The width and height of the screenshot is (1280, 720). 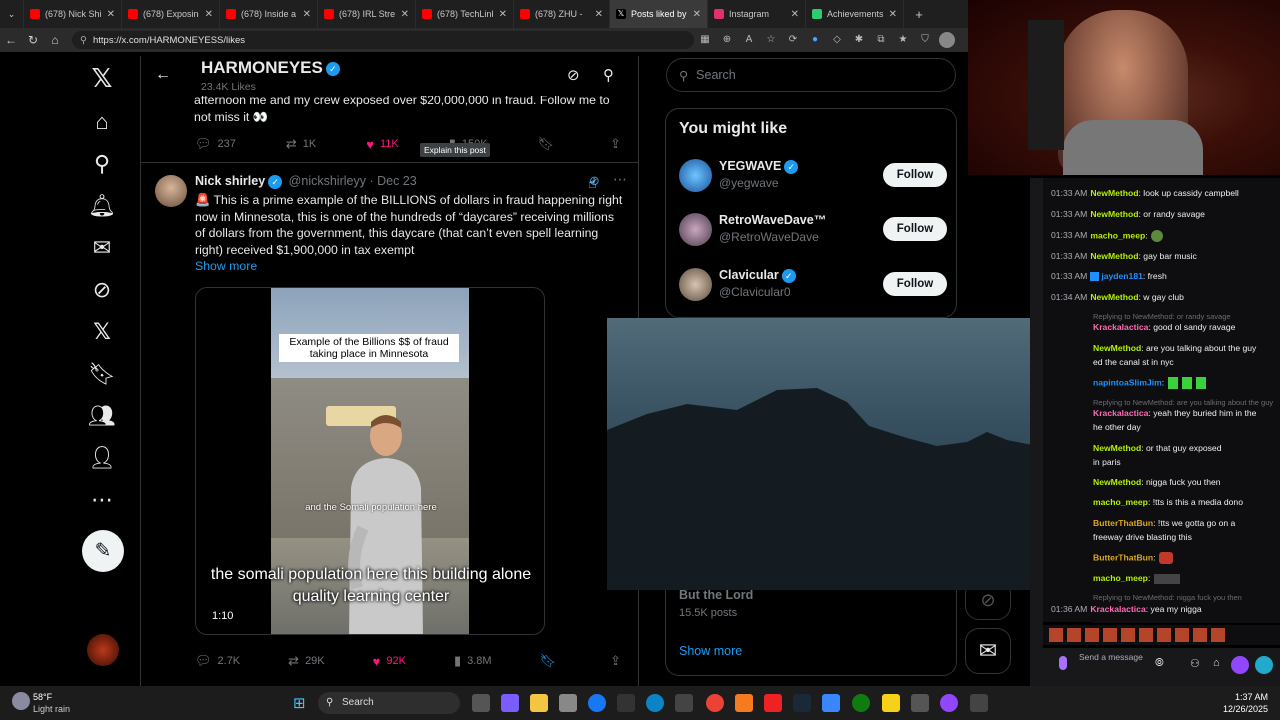 I want to click on suggestion-item: RetroWaveDave™ @RetroWaveDave Follow, so click(x=813, y=229).